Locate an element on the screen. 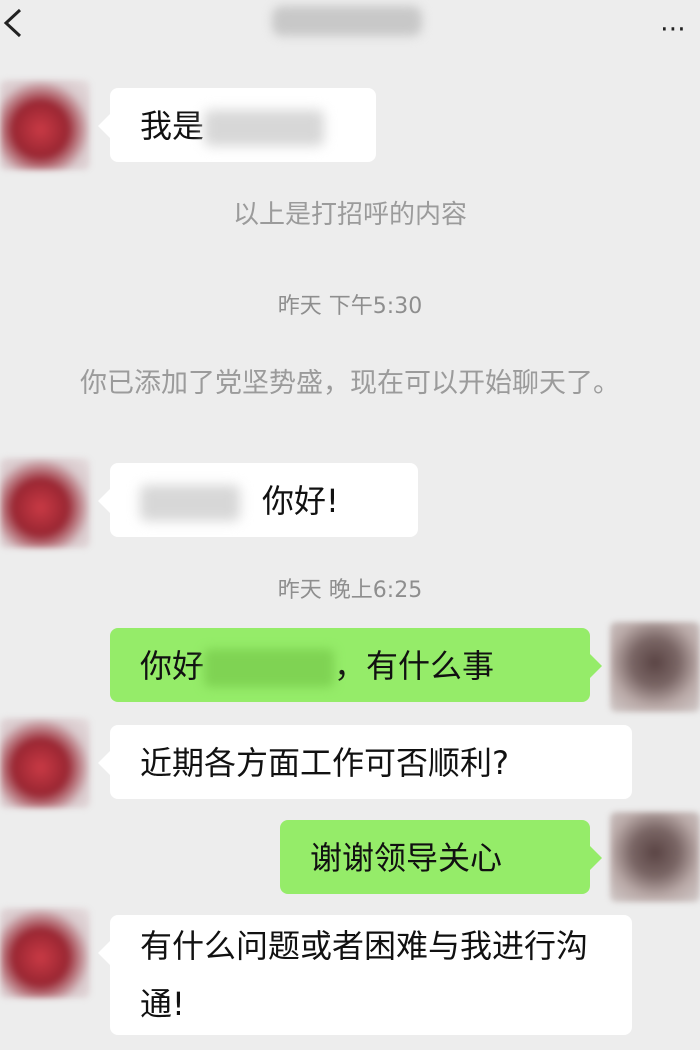 This screenshot has width=700, height=1050. chat-header: ⋯ is located at coordinates (350, 31).